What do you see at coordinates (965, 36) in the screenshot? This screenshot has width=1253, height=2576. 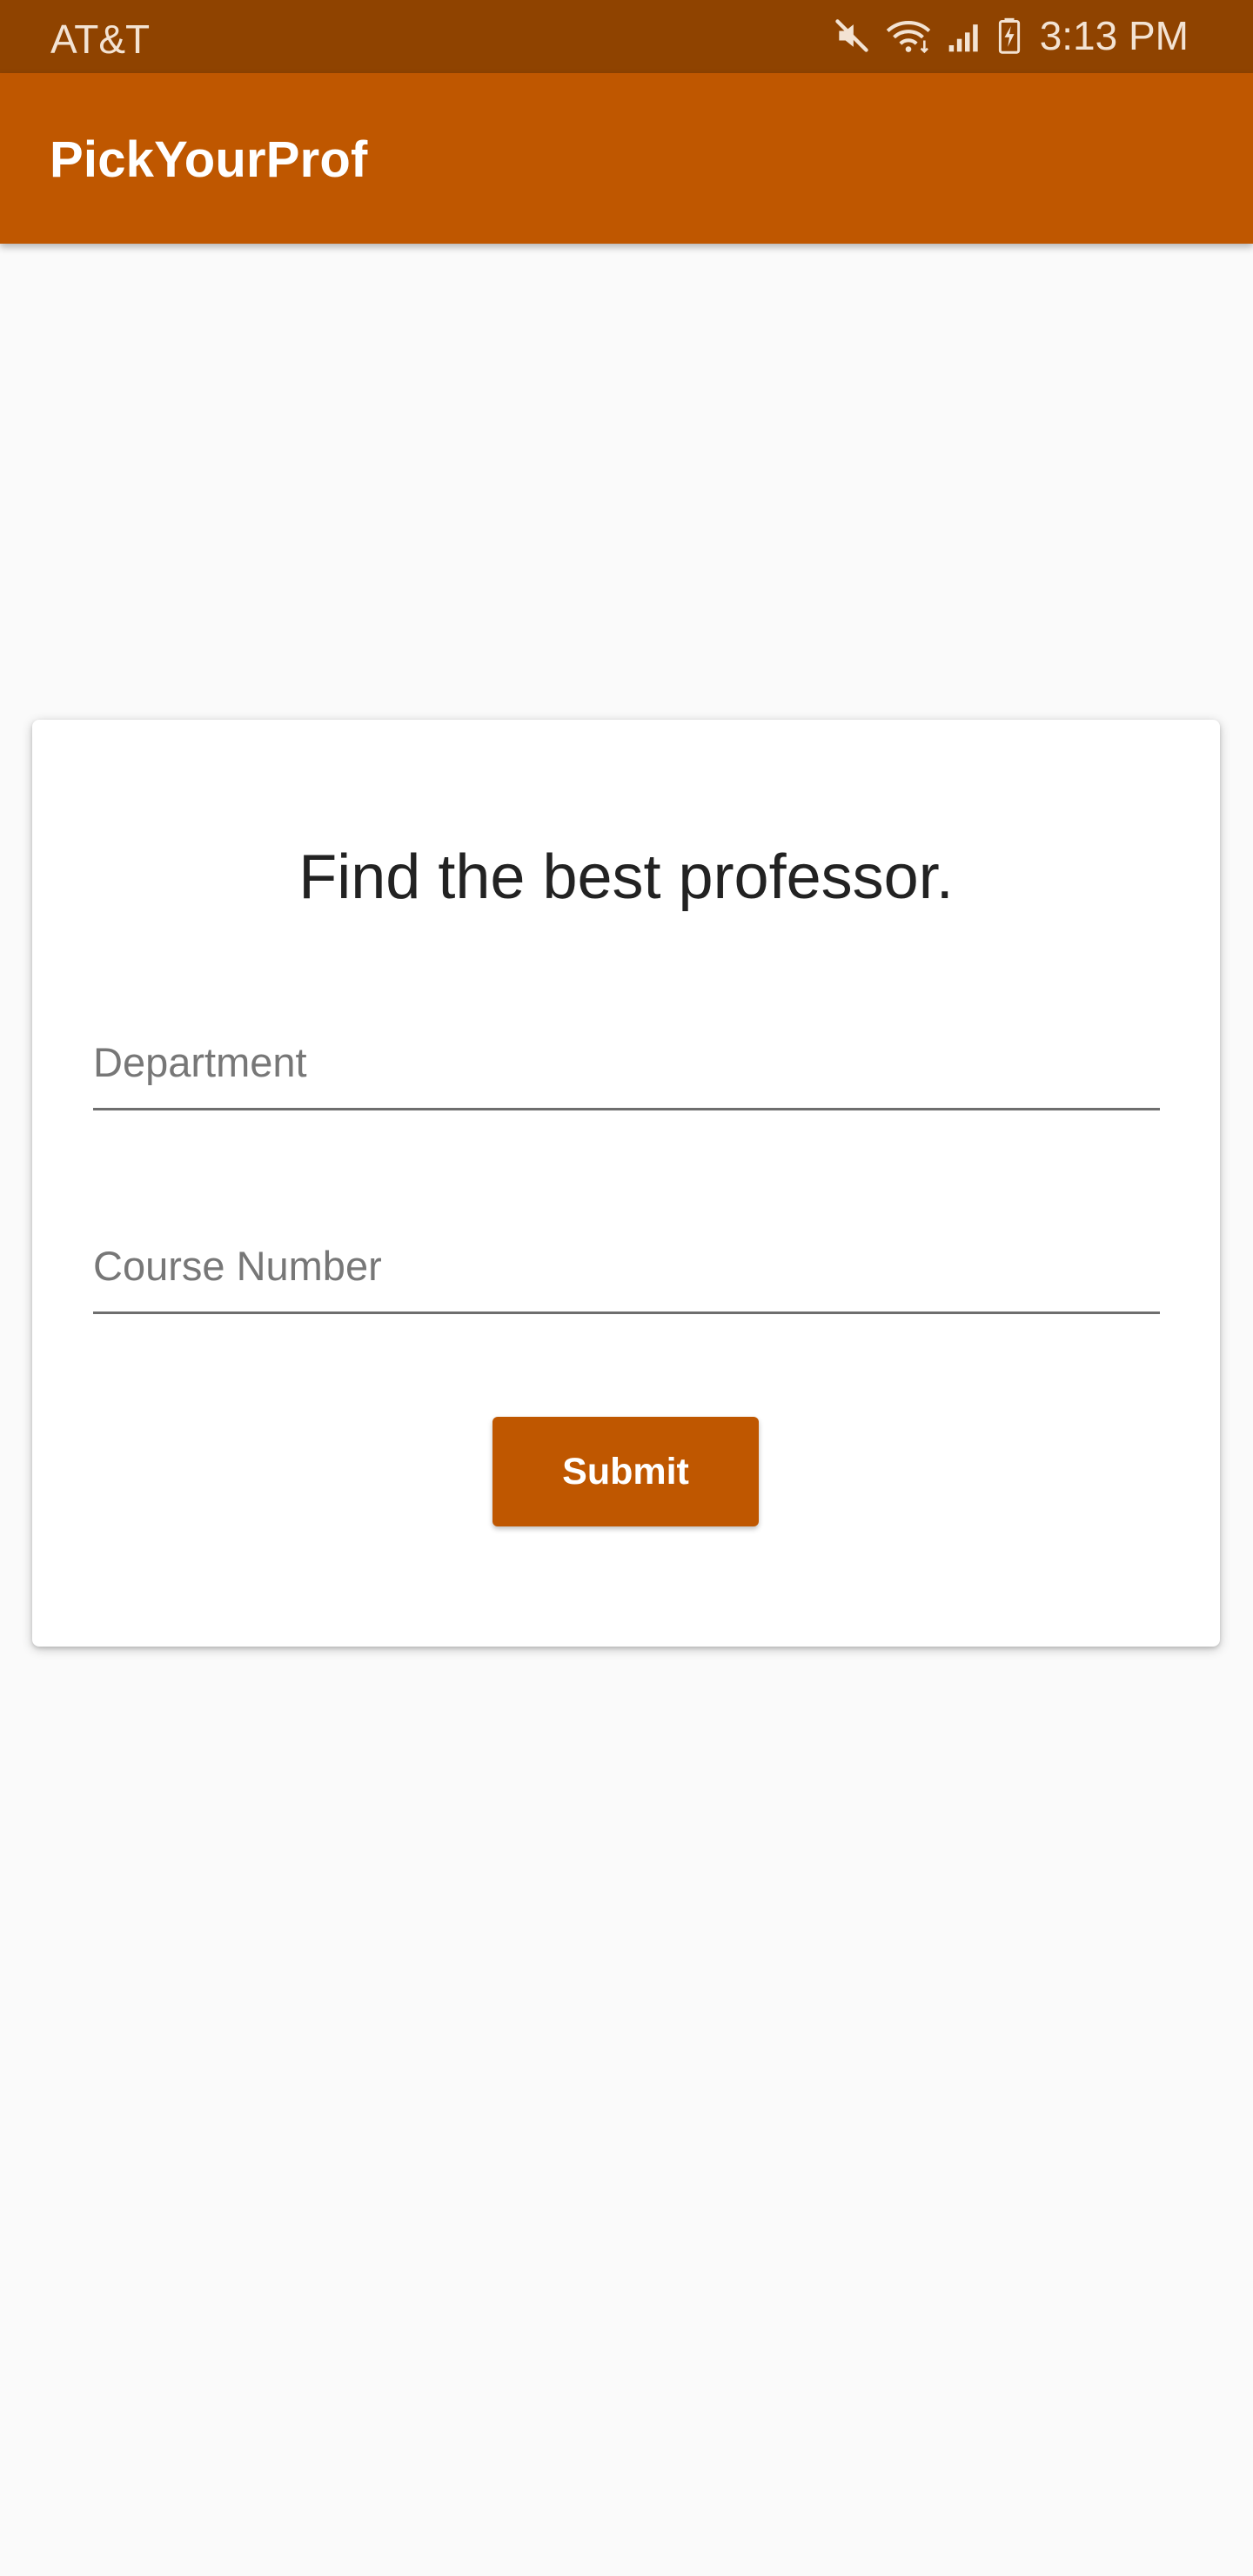 I see `signal-icon` at bounding box center [965, 36].